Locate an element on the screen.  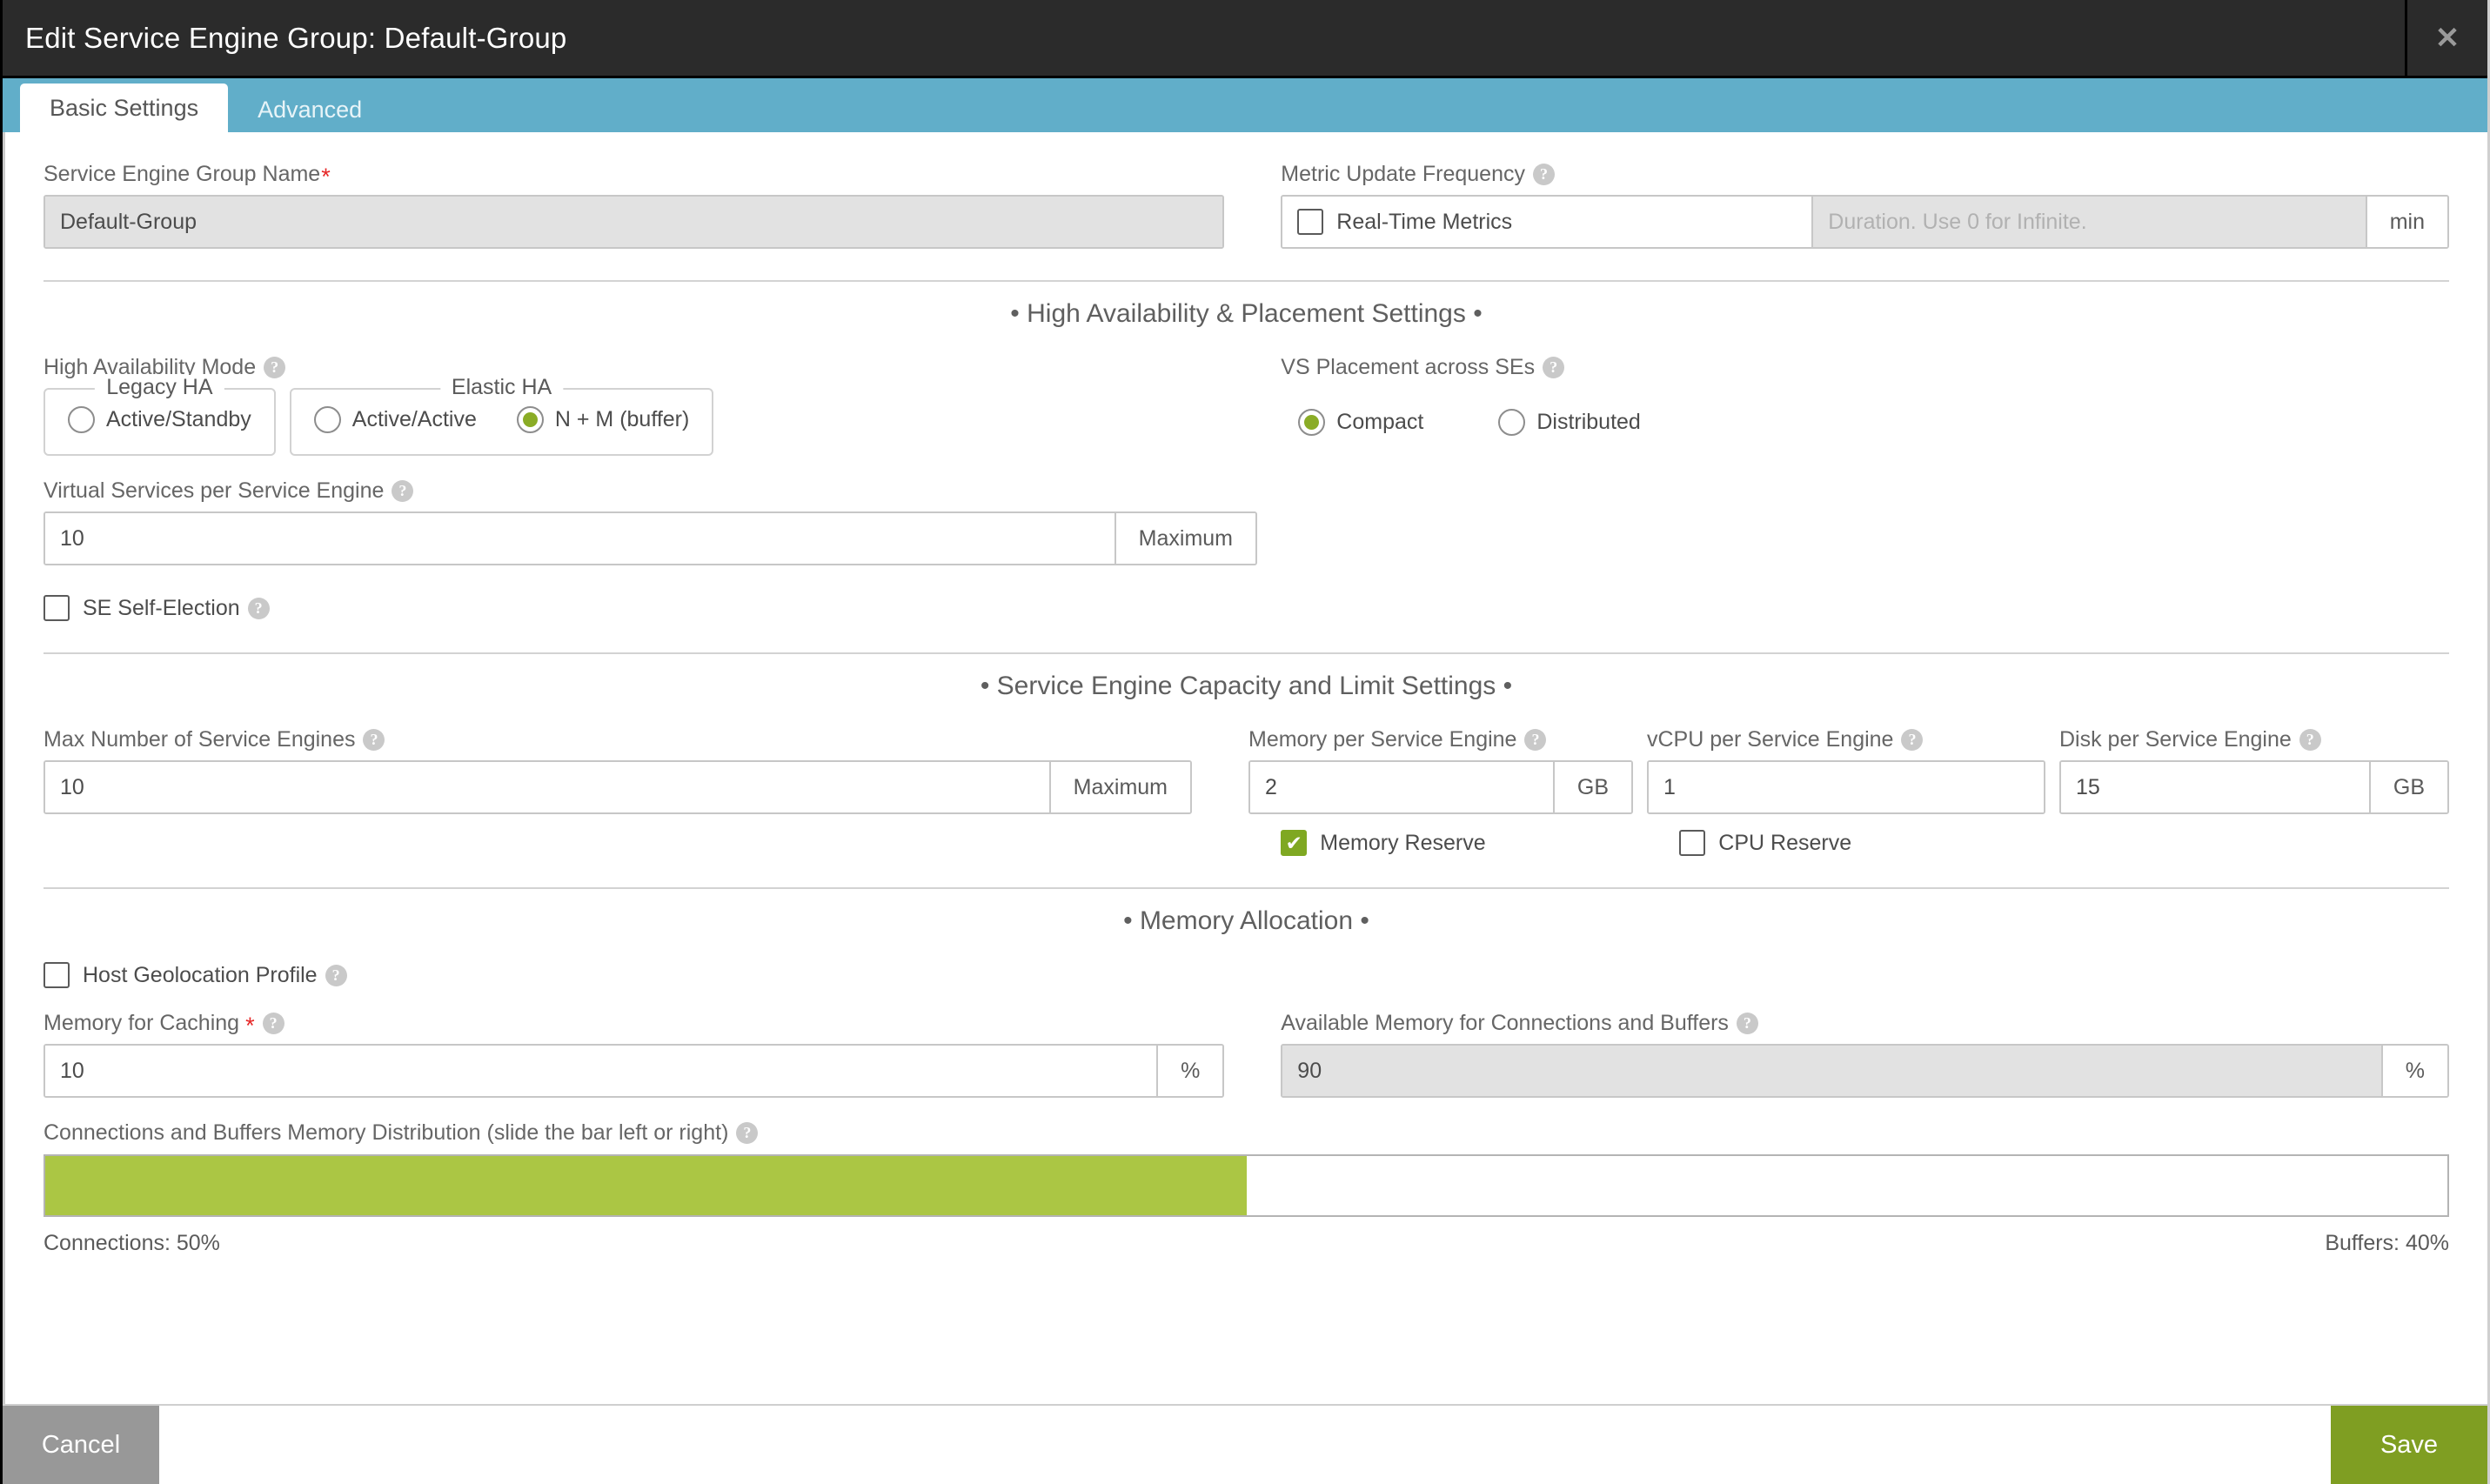
radio-active-standby-label: Active/Standby is located at coordinates (178, 418).